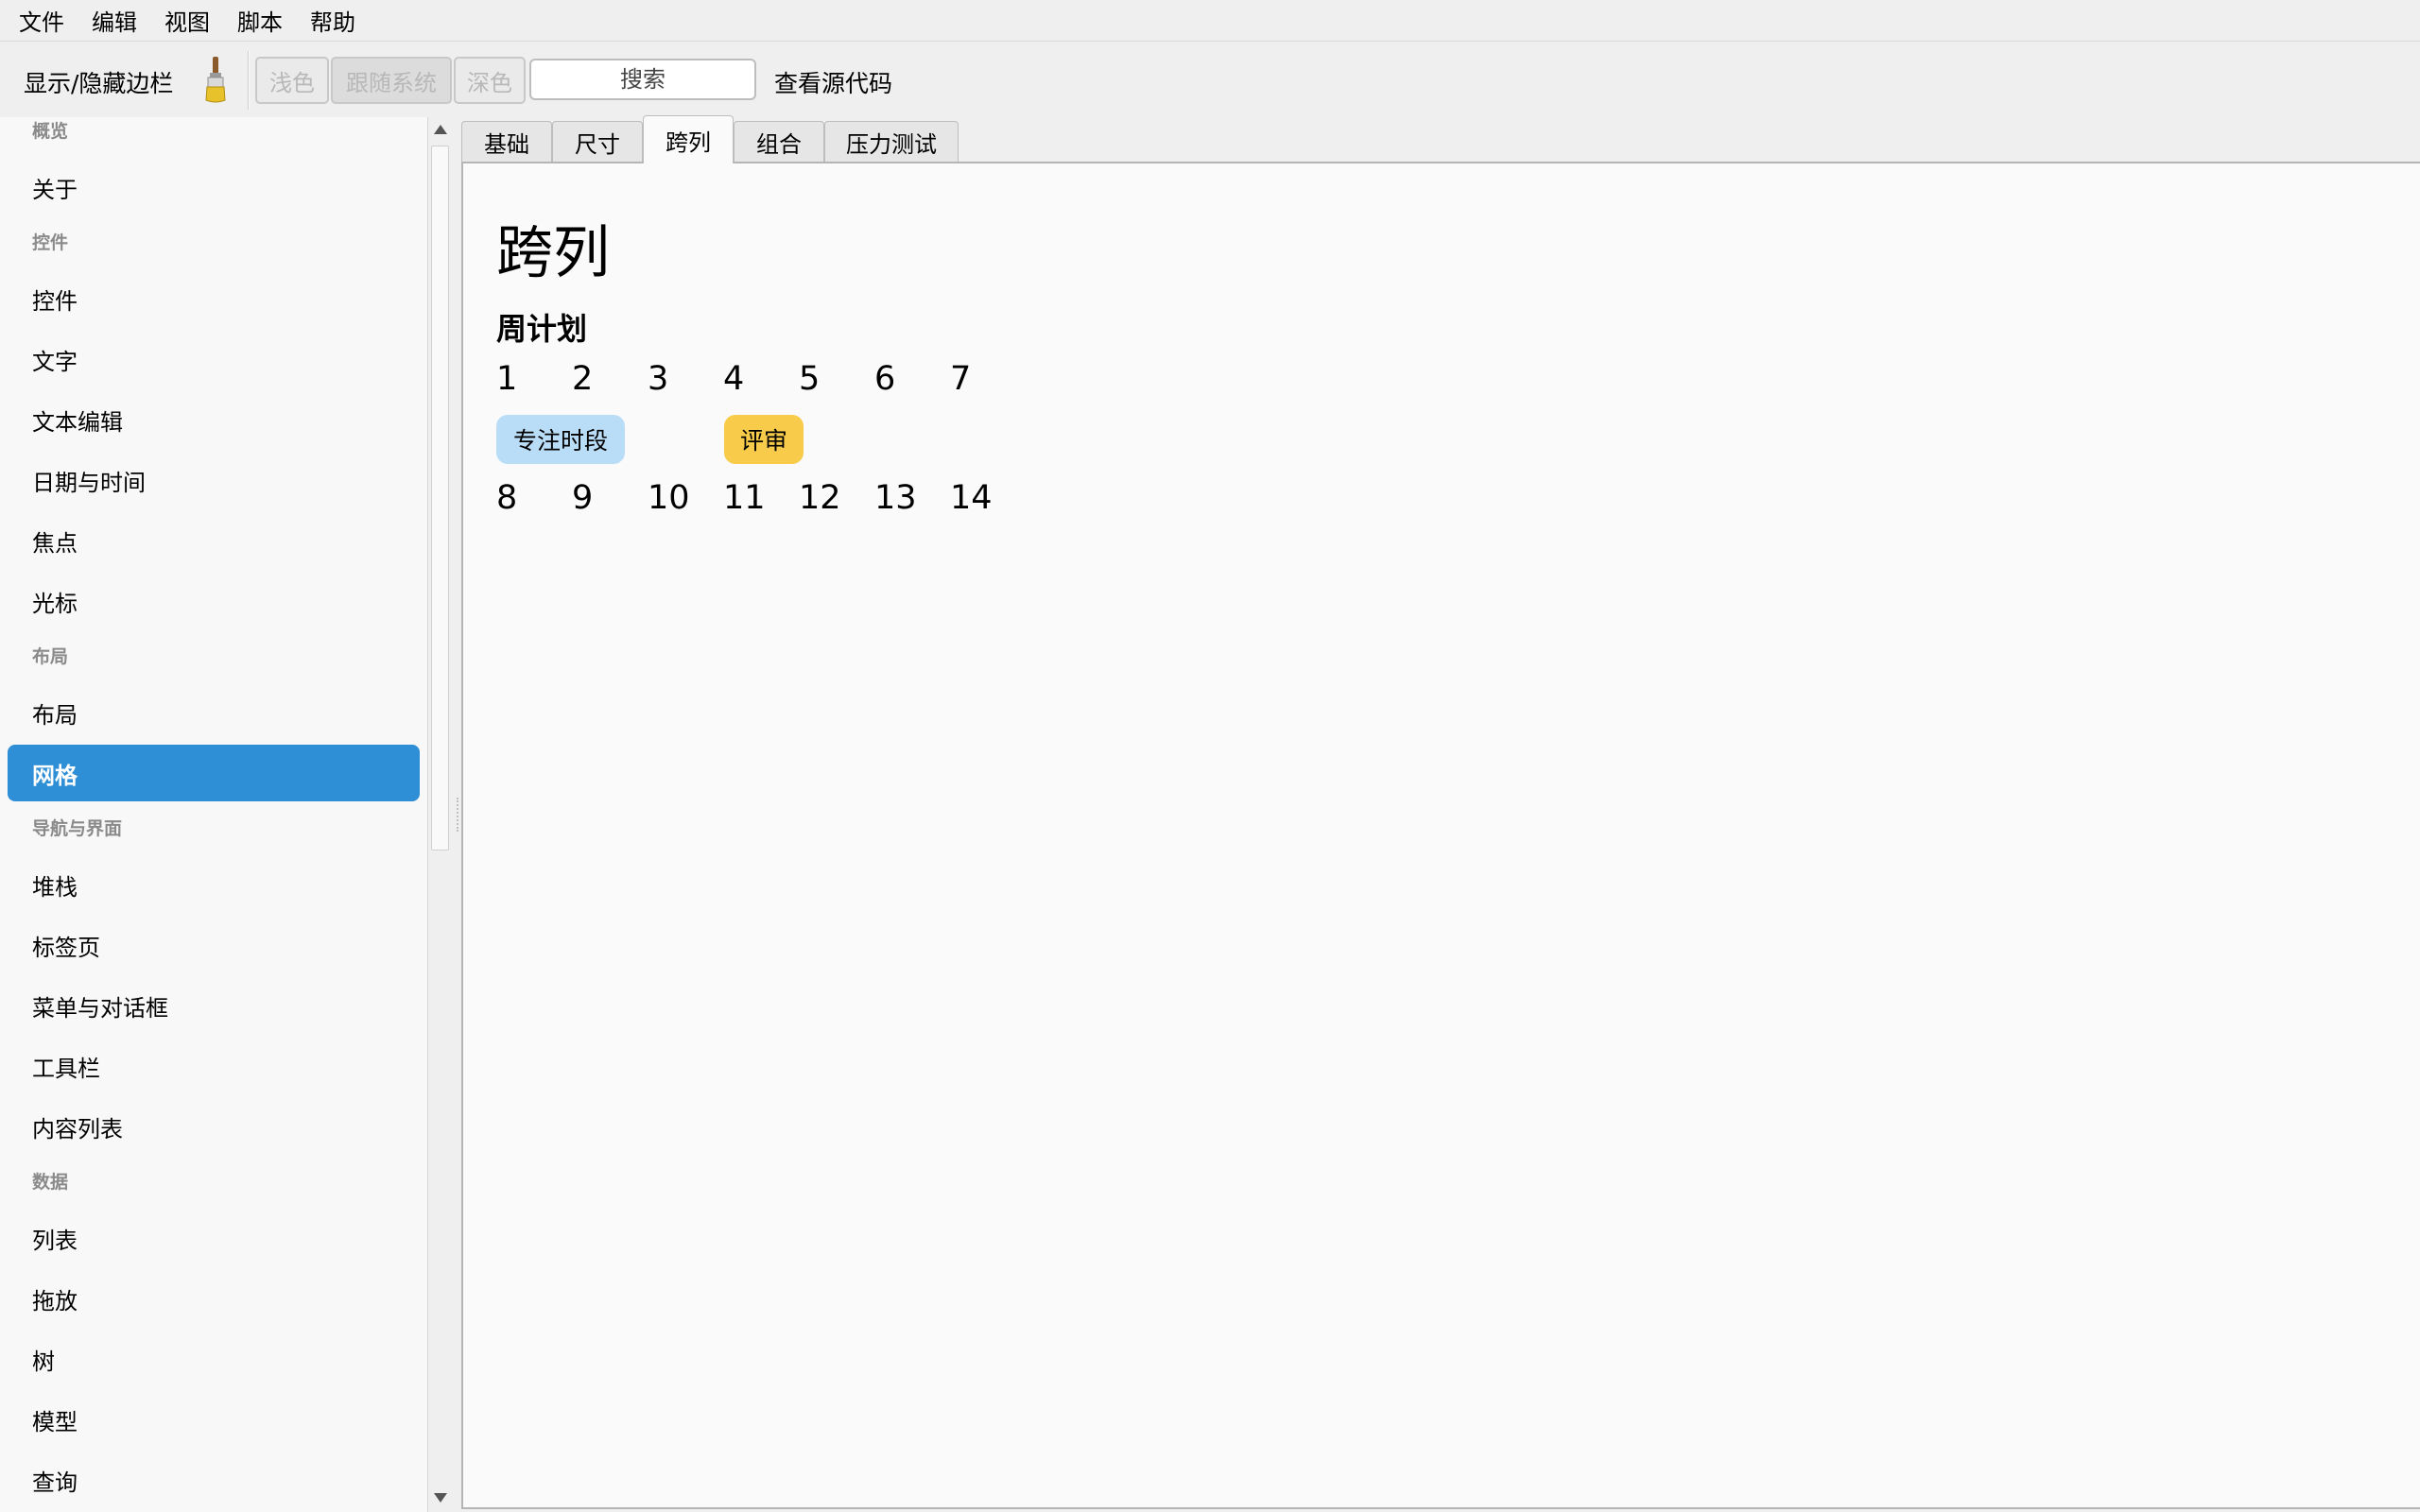  What do you see at coordinates (440, 498) in the screenshot?
I see `scrollbar-thumb` at bounding box center [440, 498].